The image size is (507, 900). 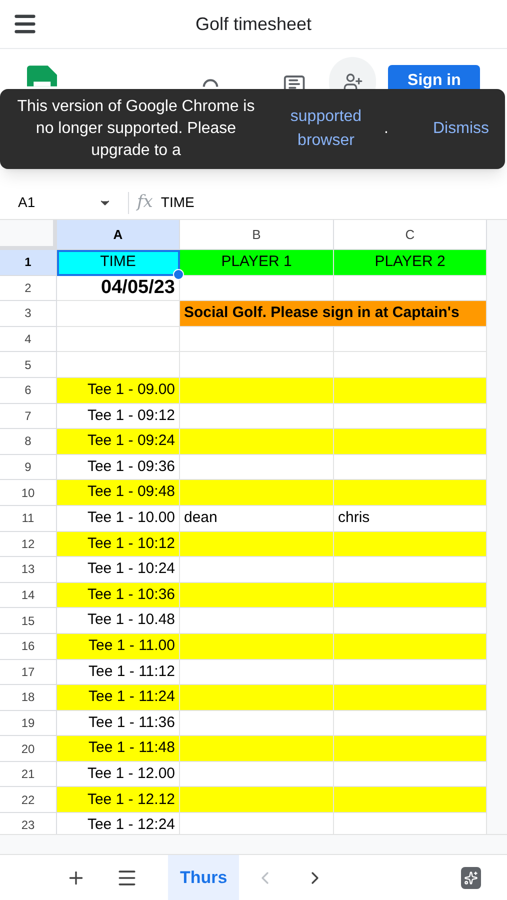 What do you see at coordinates (118, 545) in the screenshot?
I see `table-cell: Tee 1 - 10:12` at bounding box center [118, 545].